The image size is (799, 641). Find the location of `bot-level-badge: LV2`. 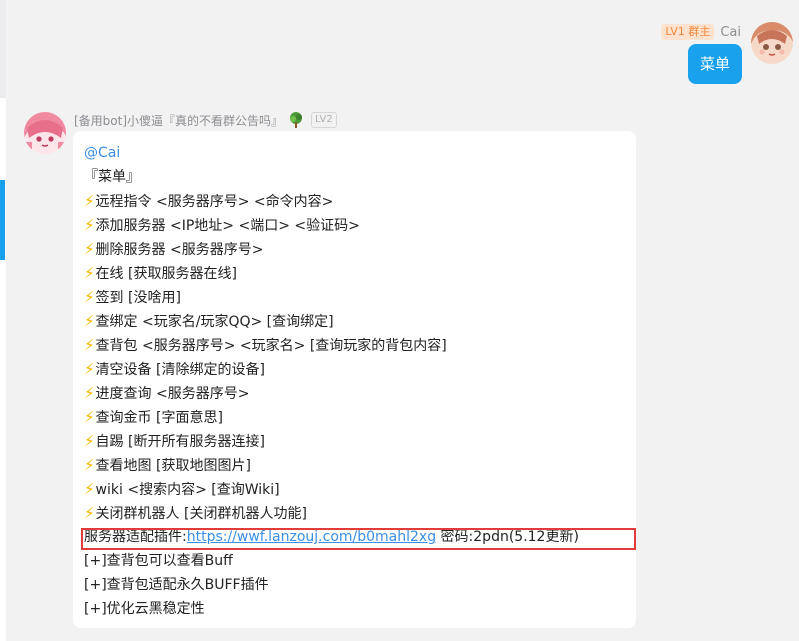

bot-level-badge: LV2 is located at coordinates (324, 120).